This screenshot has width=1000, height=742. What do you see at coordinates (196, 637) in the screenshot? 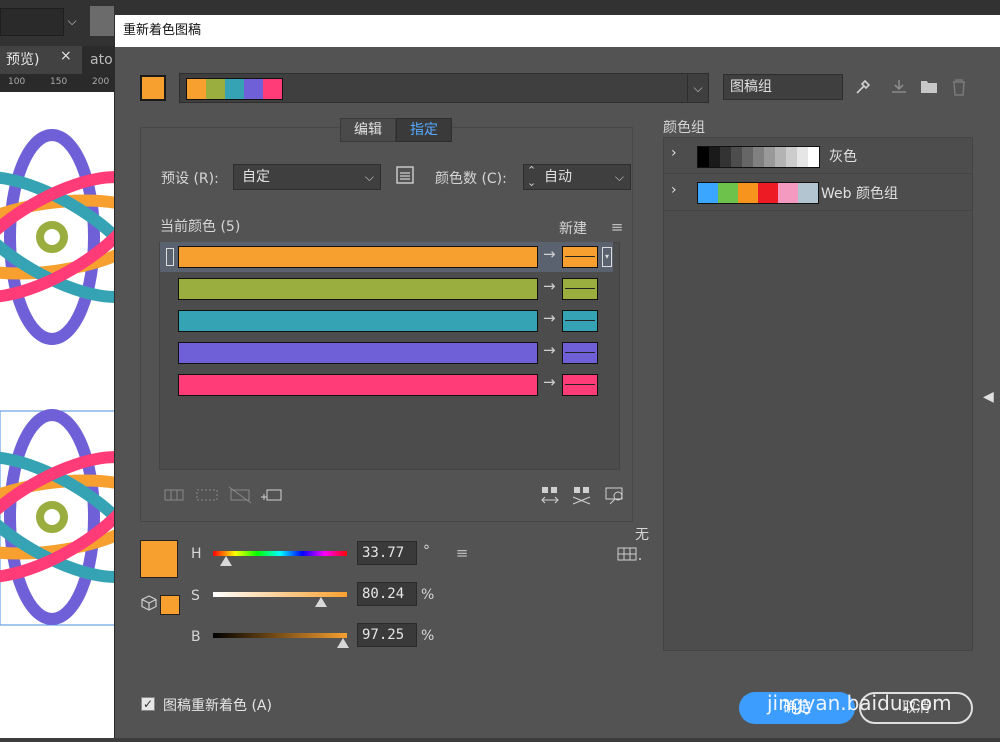
I see `b-label: B` at bounding box center [196, 637].